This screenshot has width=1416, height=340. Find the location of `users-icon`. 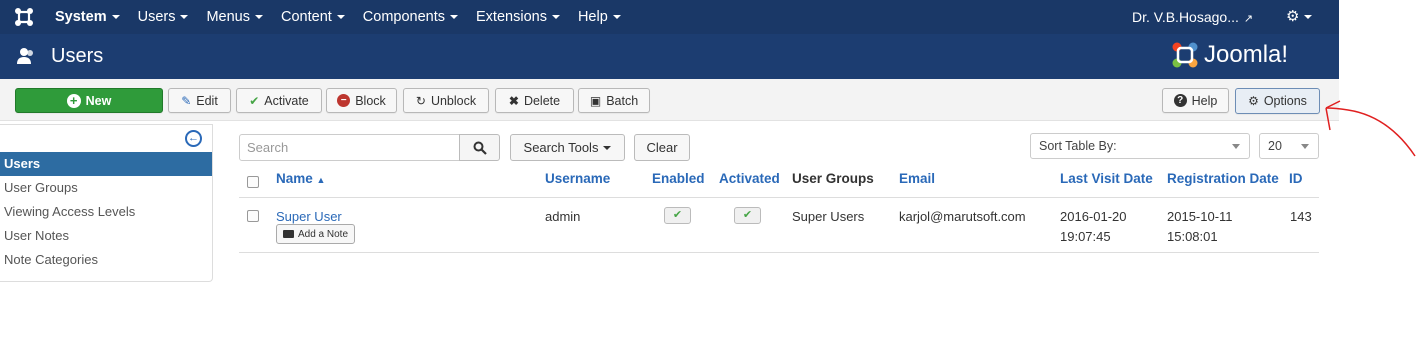

users-icon is located at coordinates (25, 56).